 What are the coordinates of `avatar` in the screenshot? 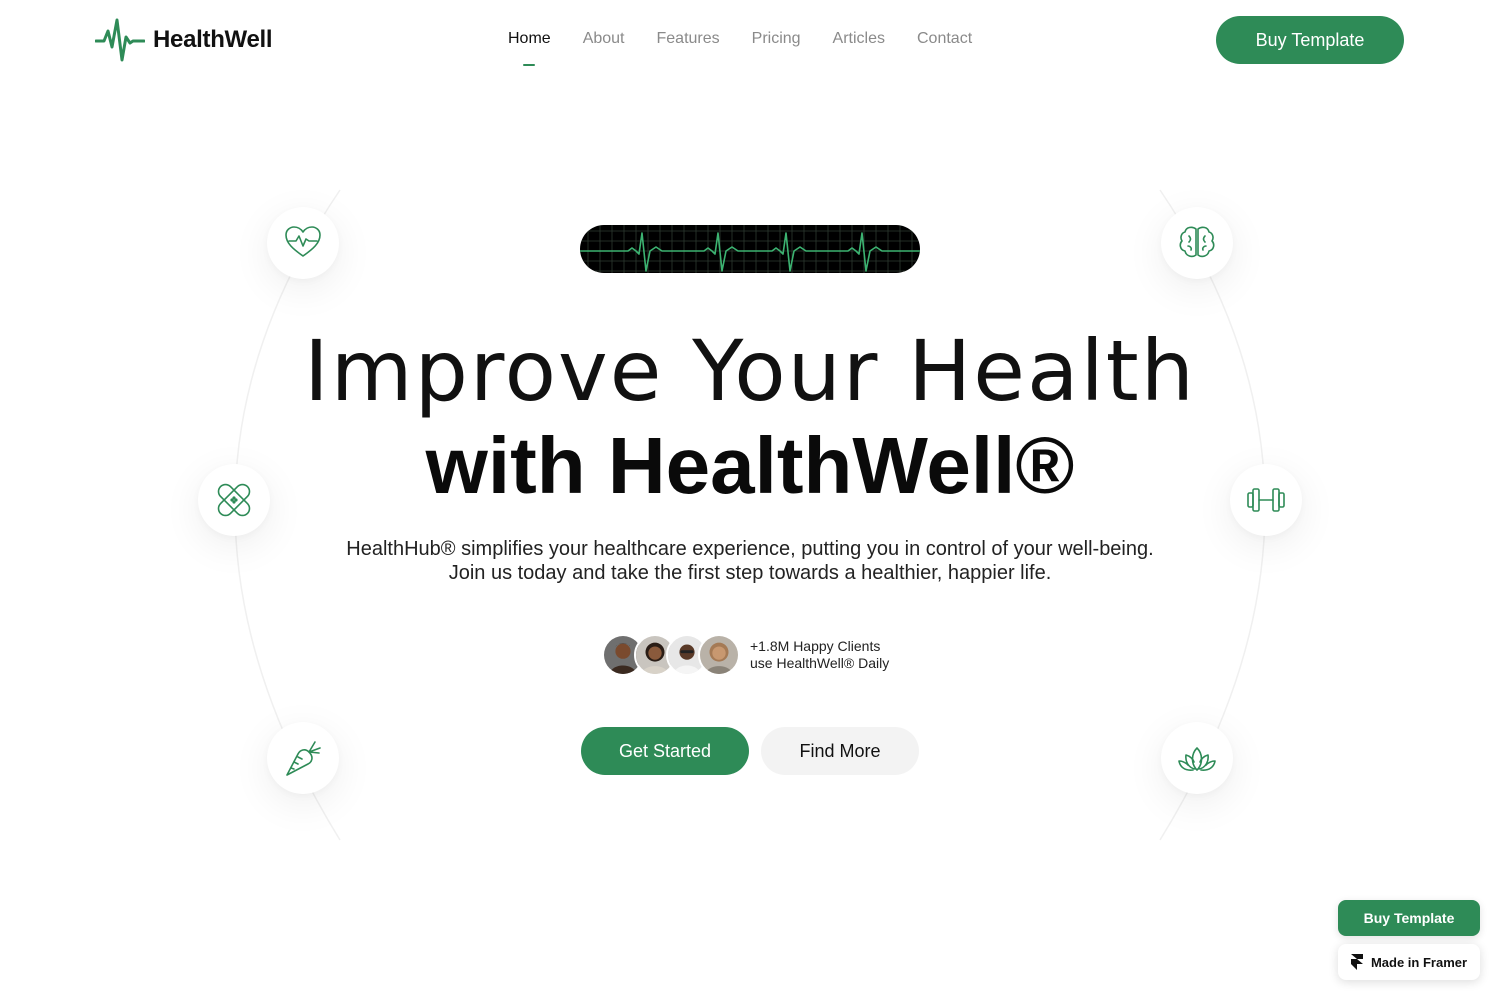 It's located at (719, 655).